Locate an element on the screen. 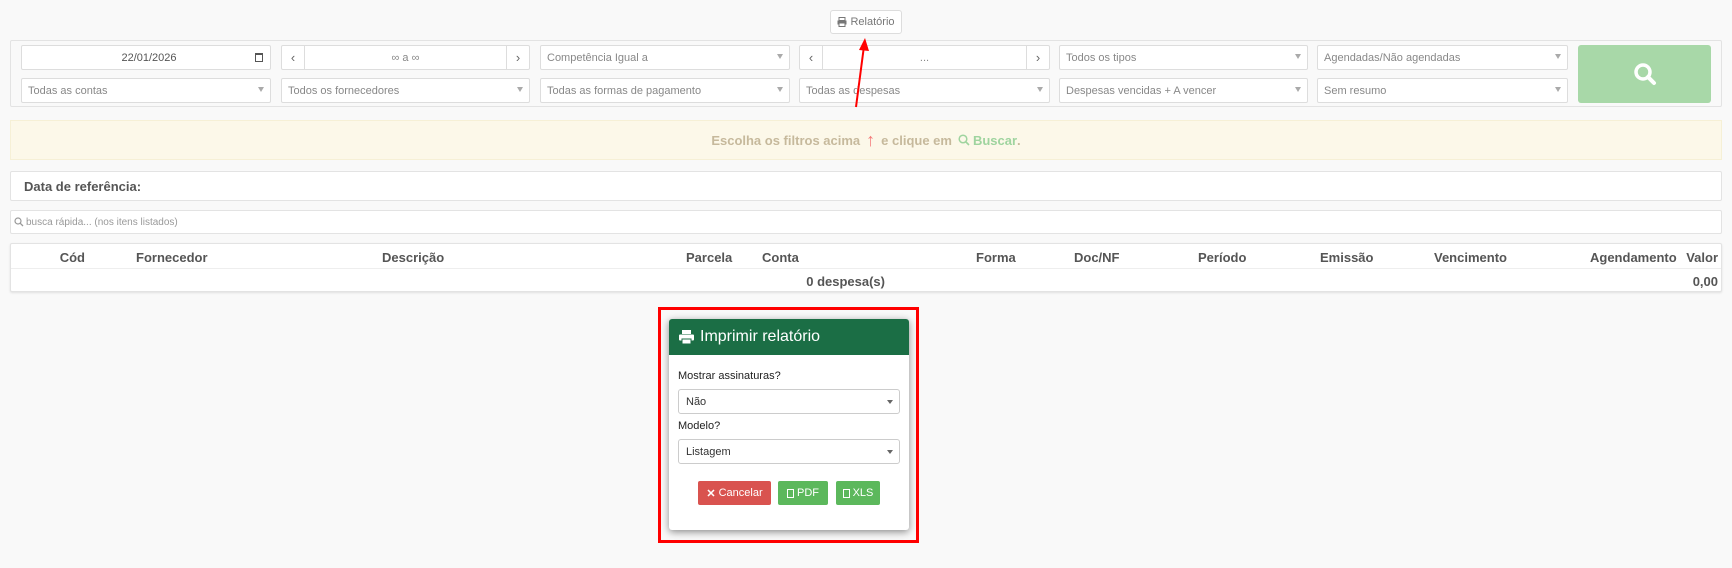 Image resolution: width=1732 pixels, height=568 pixels. hint-text-2: e clique em is located at coordinates (916, 140).